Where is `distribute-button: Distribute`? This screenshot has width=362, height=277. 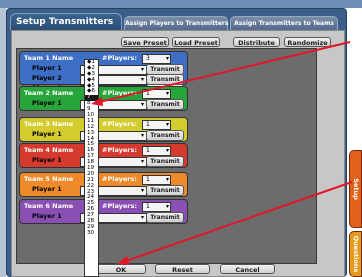
distribute-button: Distribute is located at coordinates (256, 42).